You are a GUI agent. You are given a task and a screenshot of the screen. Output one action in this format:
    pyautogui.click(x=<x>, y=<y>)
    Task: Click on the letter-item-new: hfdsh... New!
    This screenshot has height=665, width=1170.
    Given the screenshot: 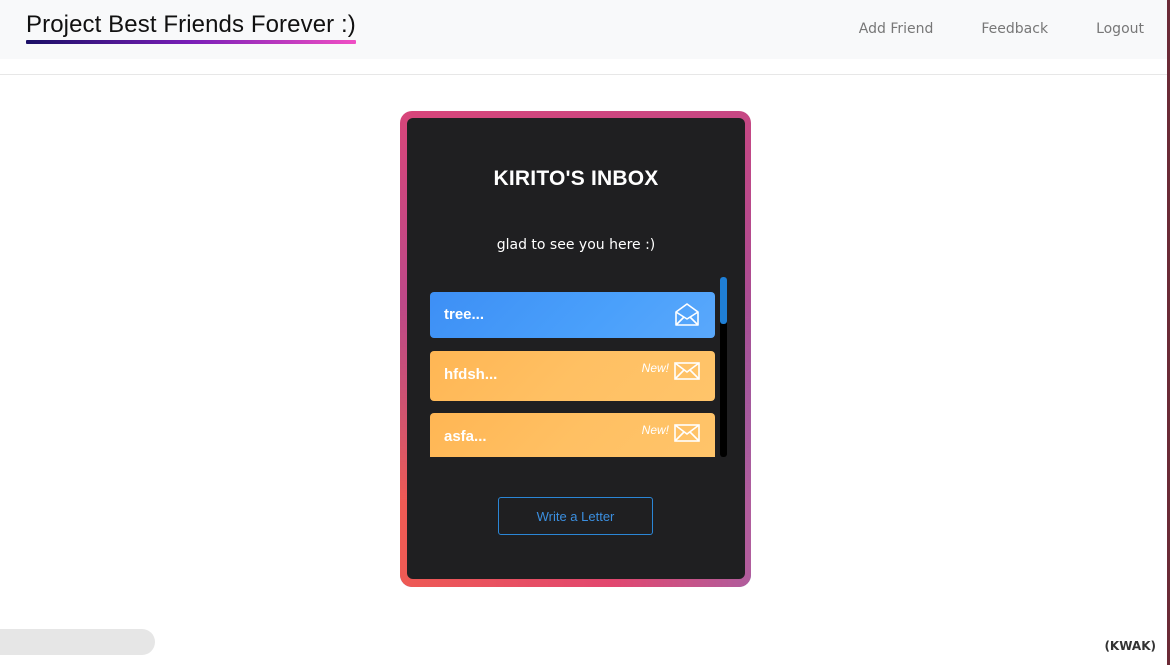 What is the action you would take?
    pyautogui.click(x=572, y=376)
    